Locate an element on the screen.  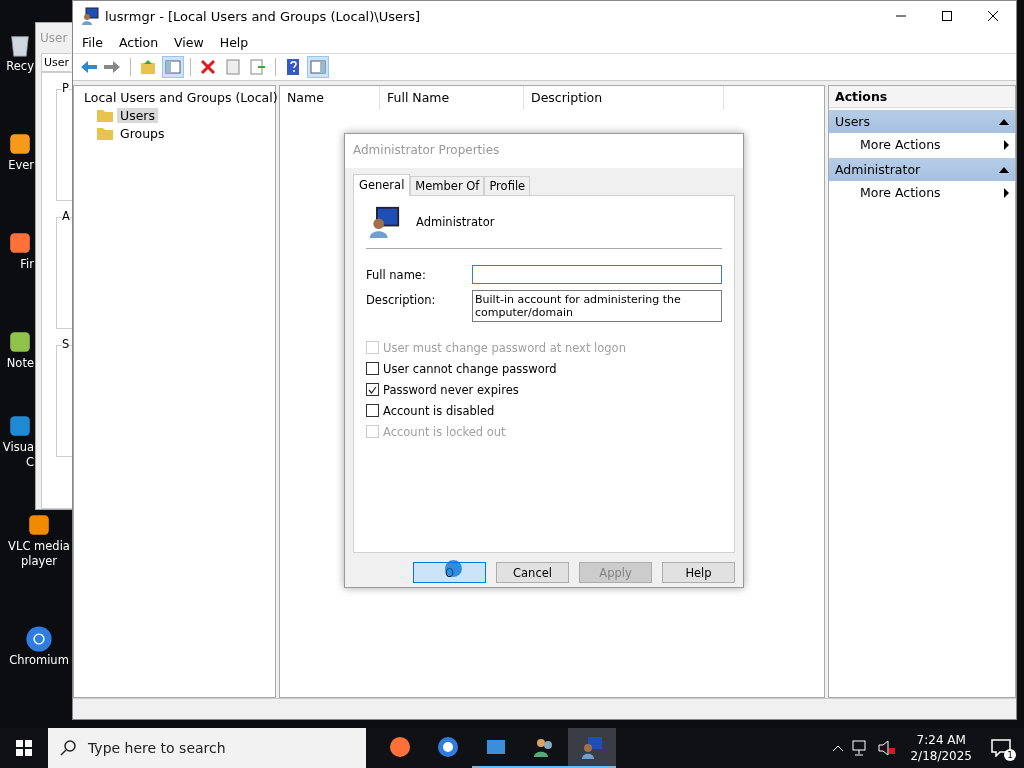
search-field: Type here to search is located at coordinates (207, 748).